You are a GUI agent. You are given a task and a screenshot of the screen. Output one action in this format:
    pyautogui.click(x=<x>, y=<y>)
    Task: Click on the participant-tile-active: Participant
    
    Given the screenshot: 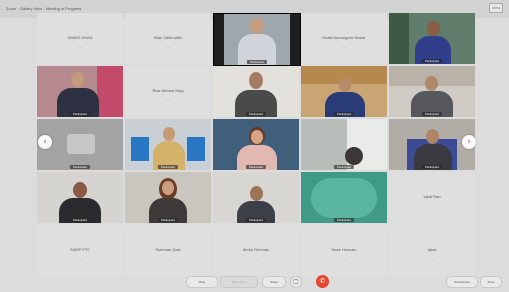 What is the action you would take?
    pyautogui.click(x=257, y=39)
    